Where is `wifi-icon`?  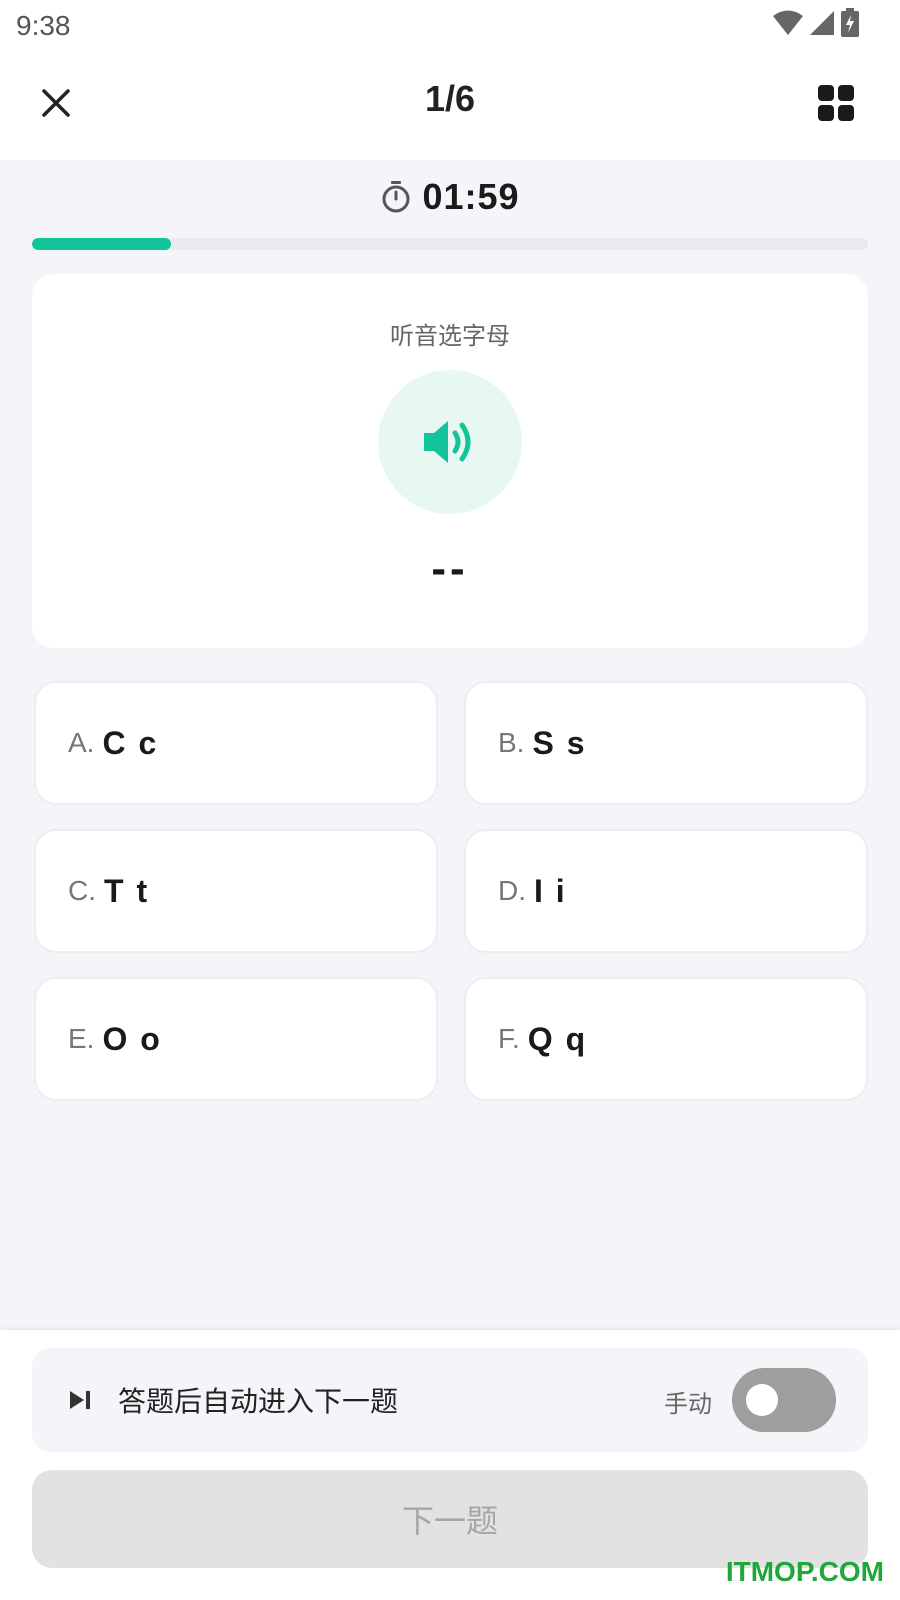 wifi-icon is located at coordinates (788, 22).